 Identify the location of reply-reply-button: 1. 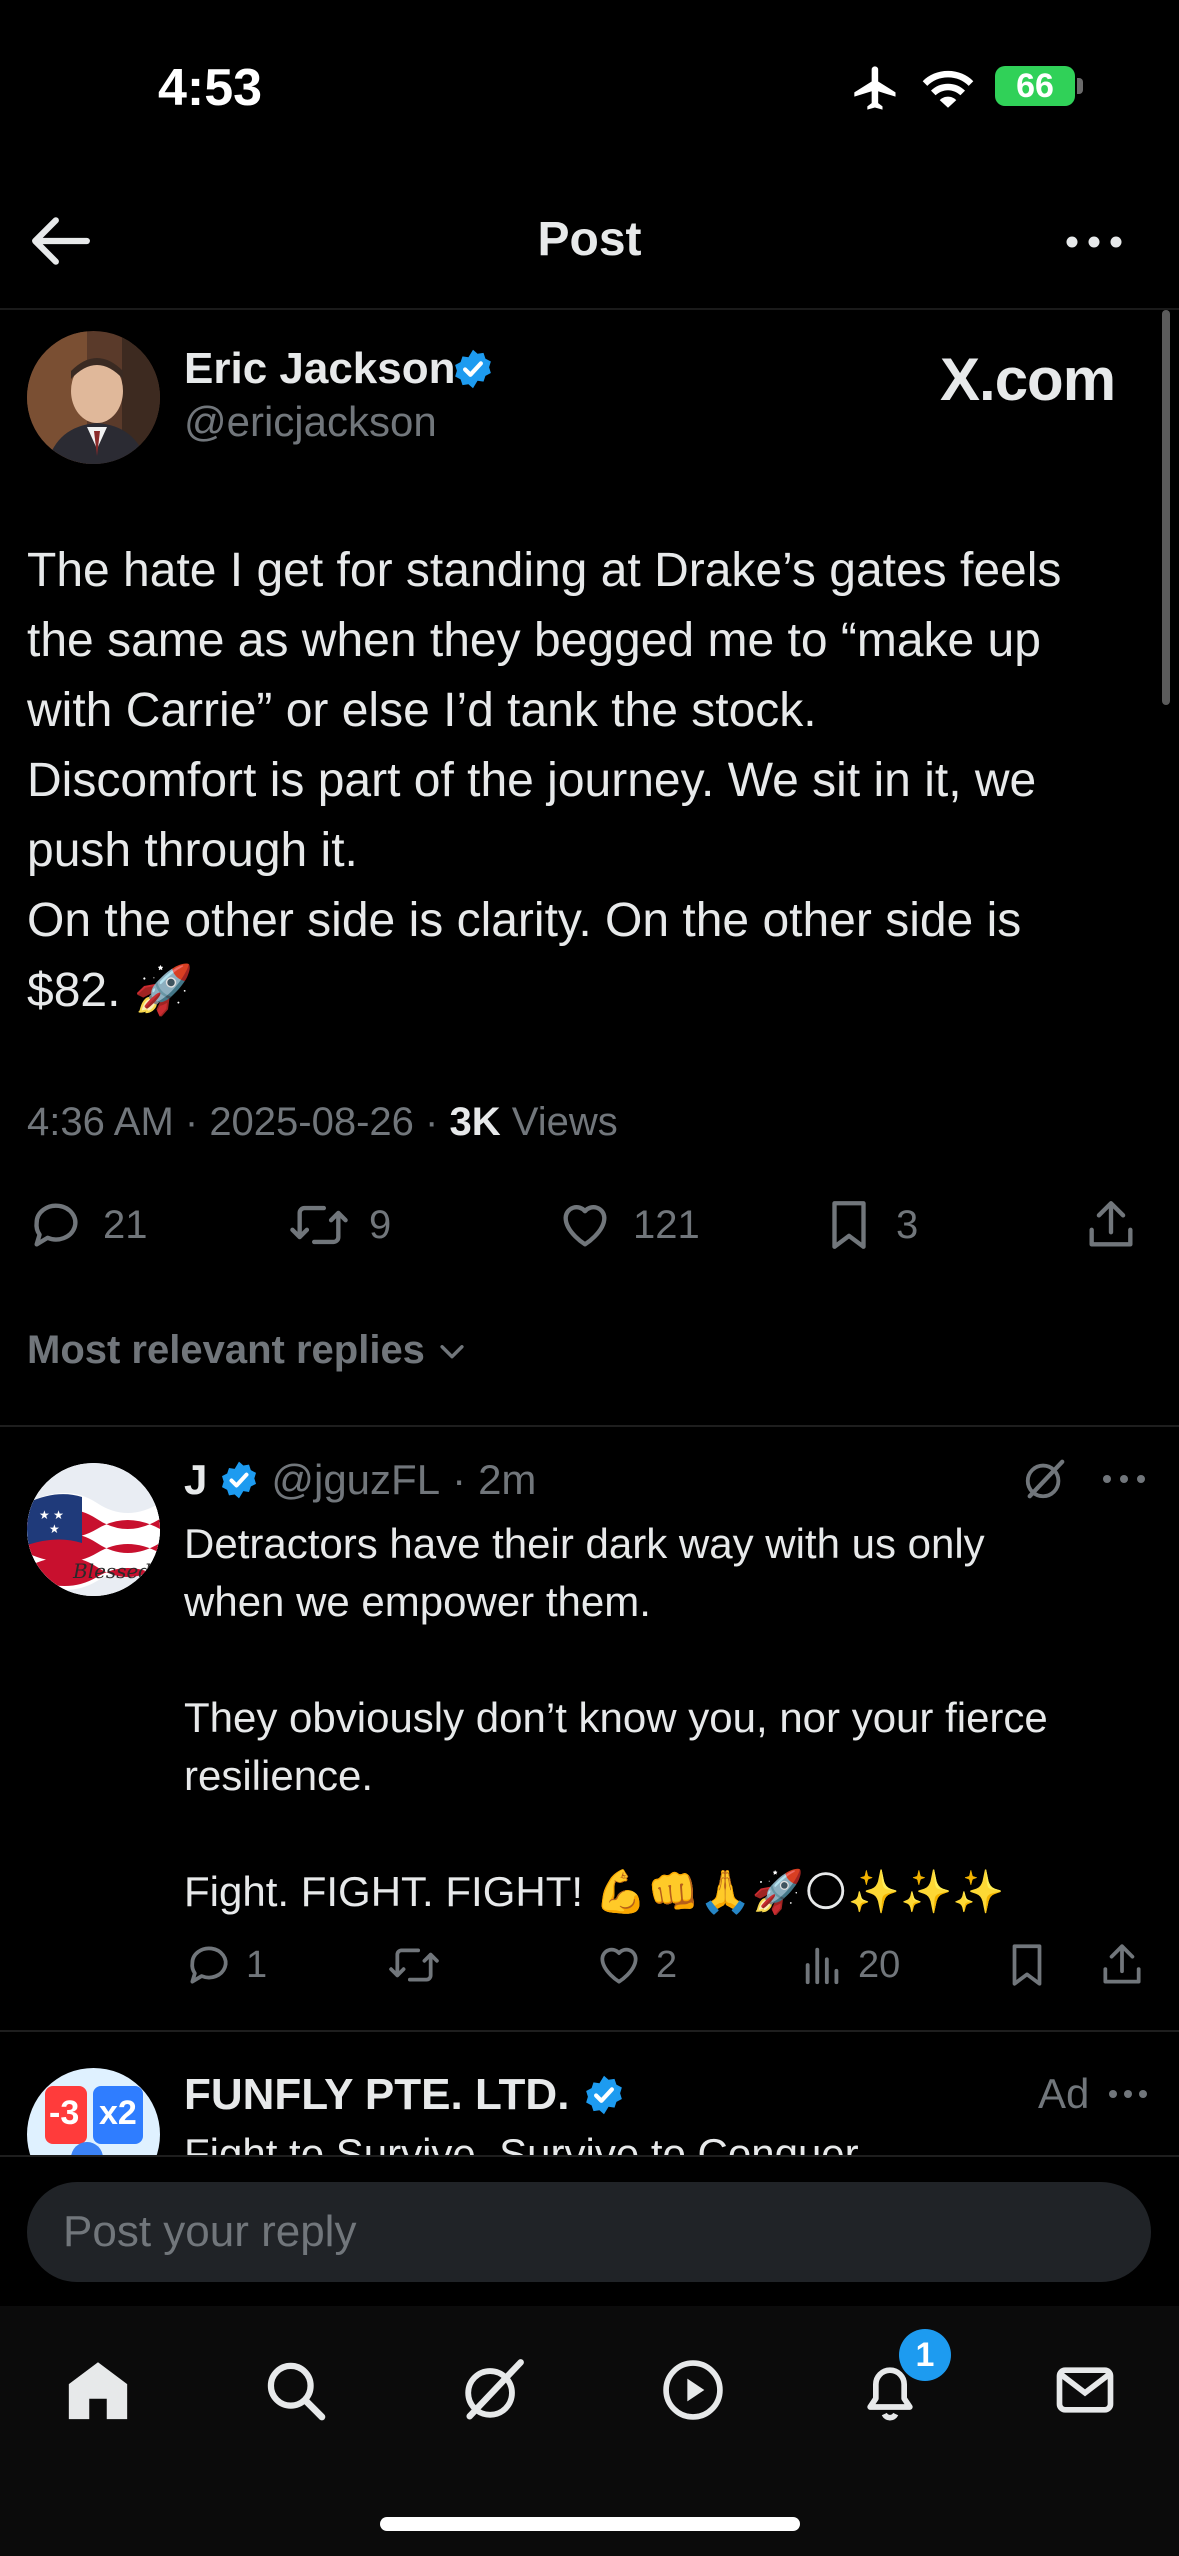
(225, 1965).